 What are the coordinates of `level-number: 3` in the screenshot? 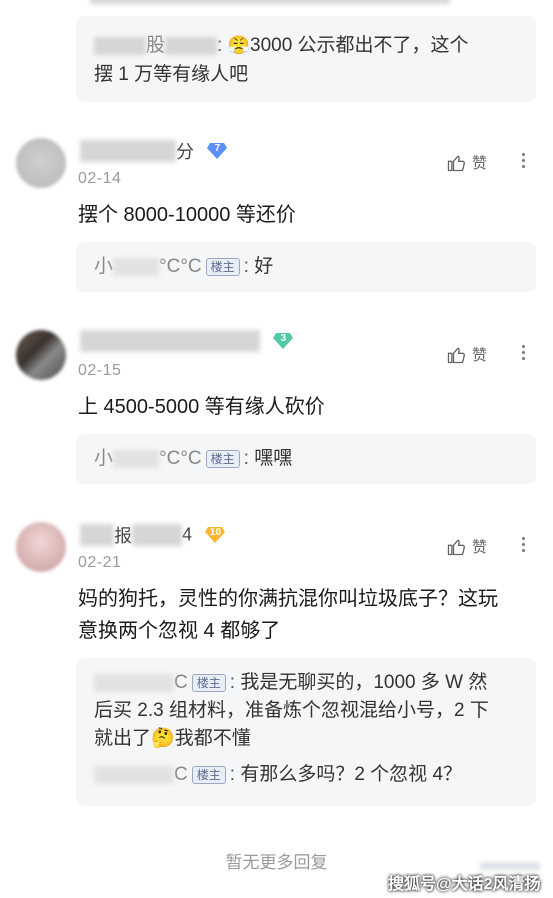 It's located at (283, 338).